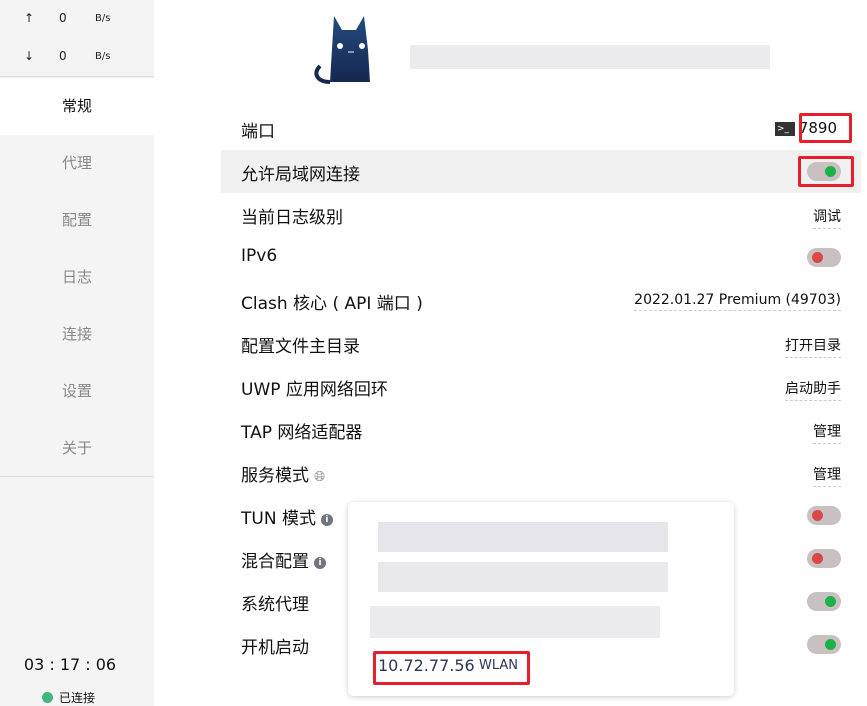 The image size is (867, 706). I want to click on setting-value: 调试, so click(827, 217).